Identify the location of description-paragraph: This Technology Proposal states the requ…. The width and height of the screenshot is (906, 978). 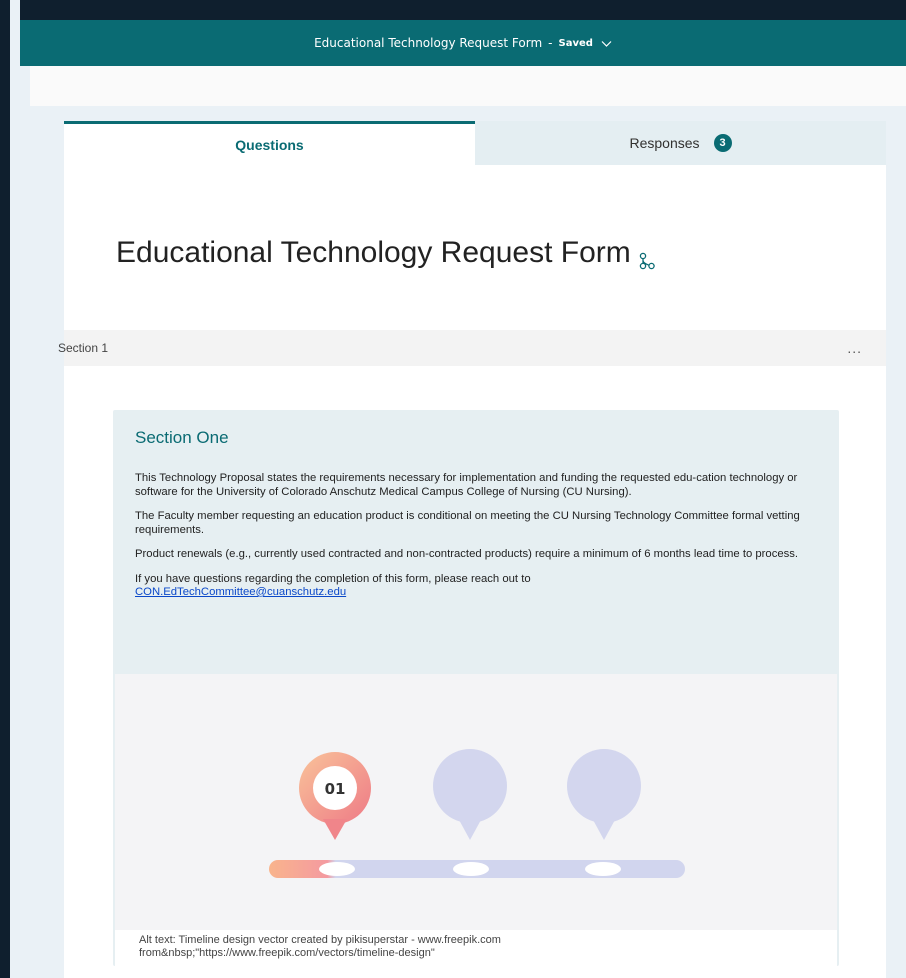
(466, 485).